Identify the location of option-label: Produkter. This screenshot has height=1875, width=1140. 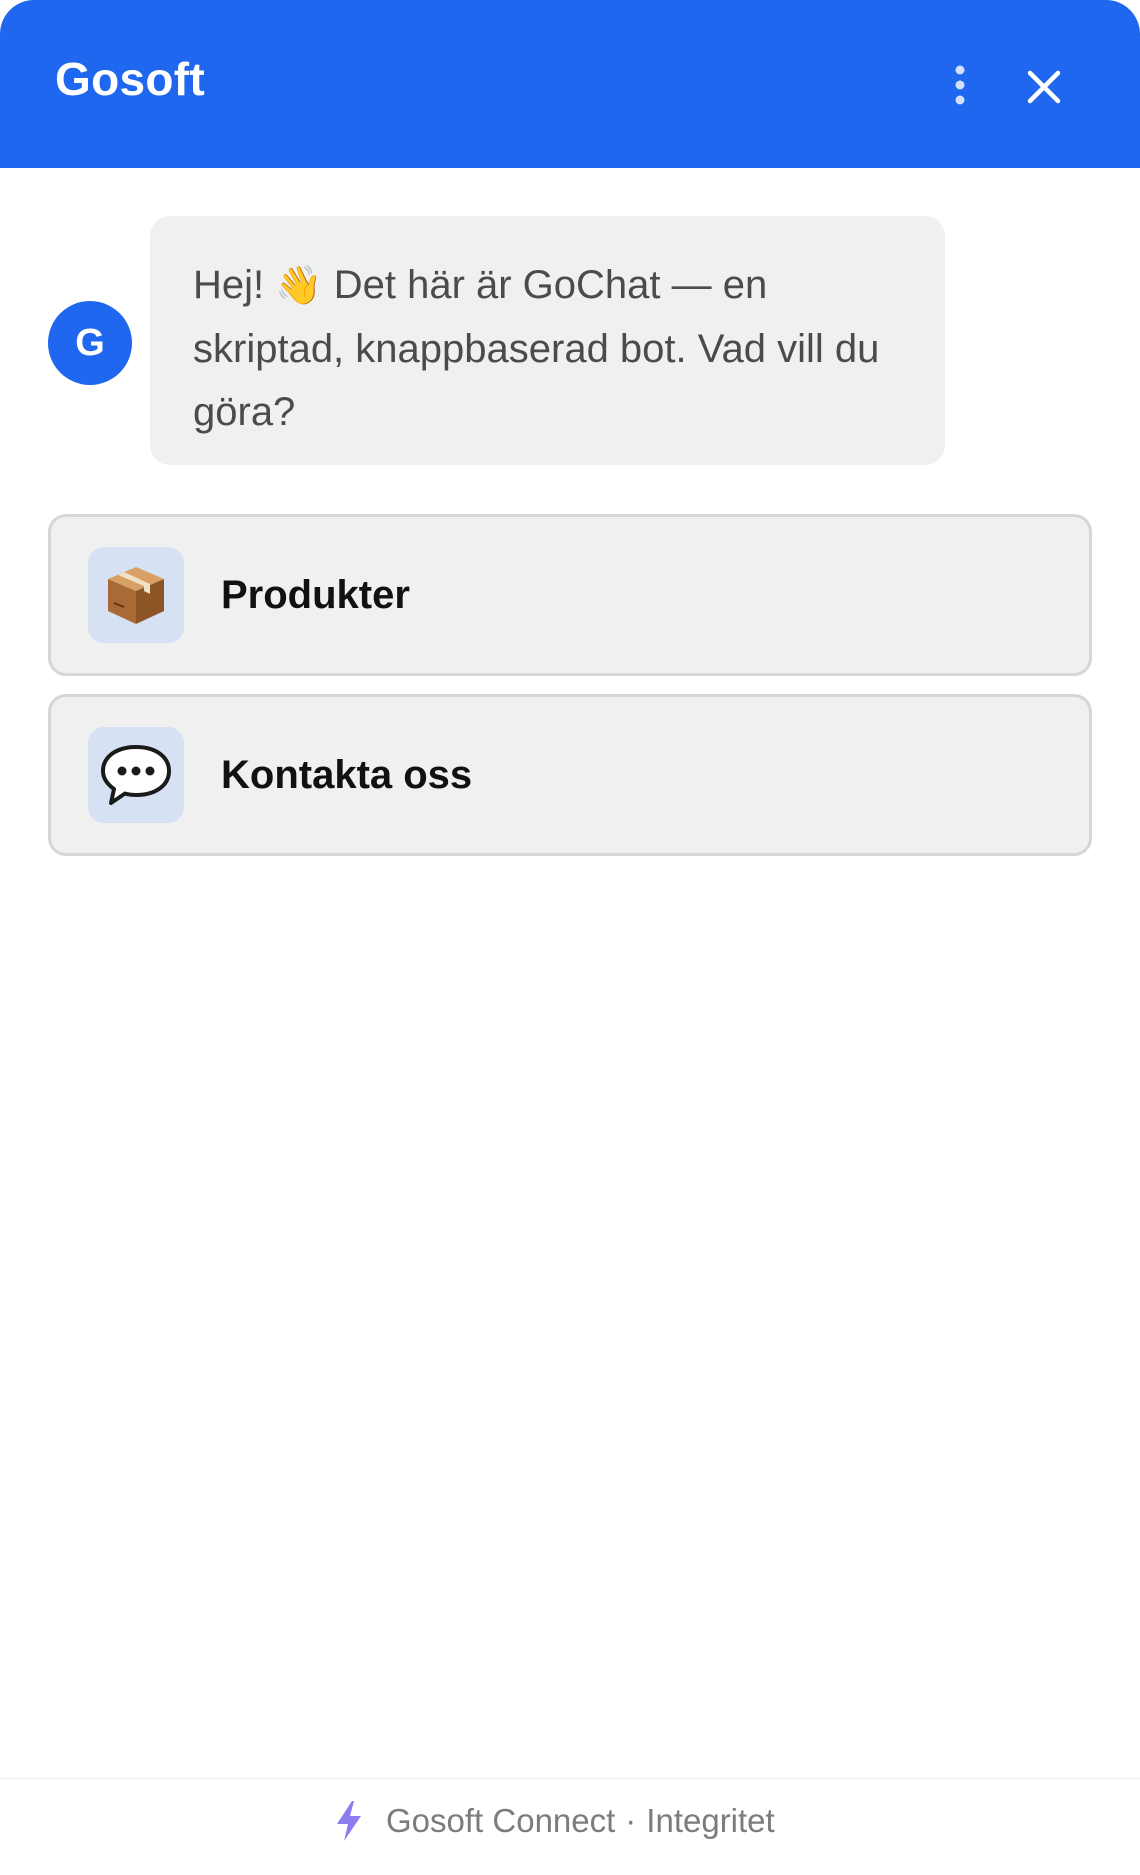
(315, 595).